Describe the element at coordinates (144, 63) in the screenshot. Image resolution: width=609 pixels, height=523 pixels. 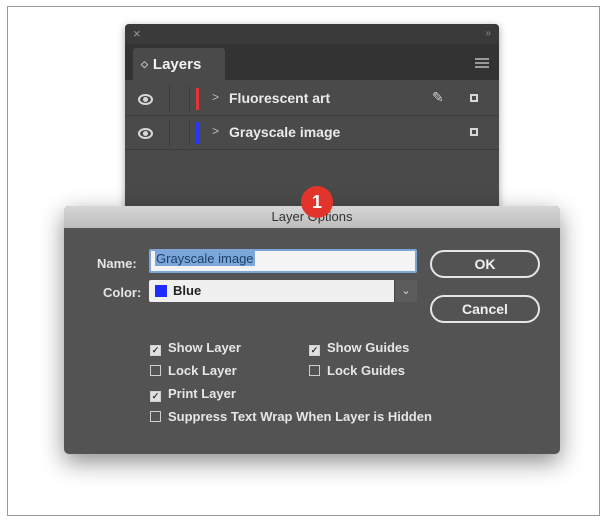
I see `tab-options-icon: ◇` at that location.